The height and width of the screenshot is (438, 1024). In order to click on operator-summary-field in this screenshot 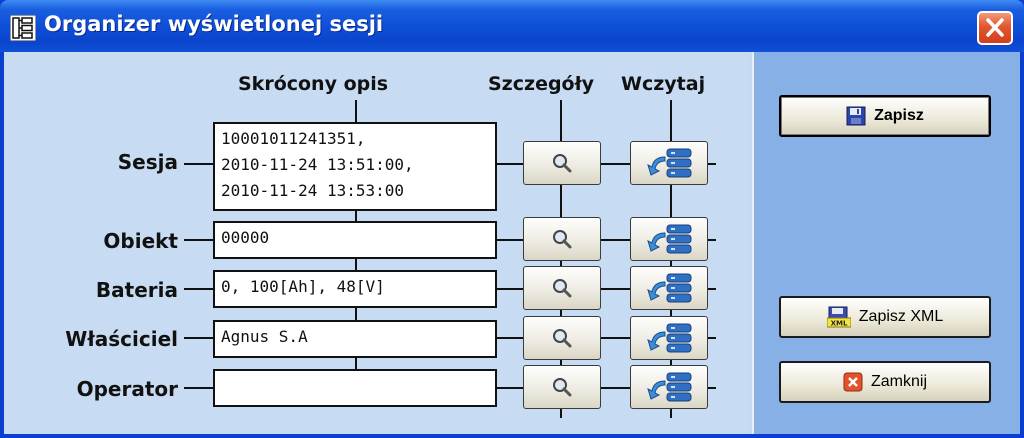, I will do `click(355, 388)`.